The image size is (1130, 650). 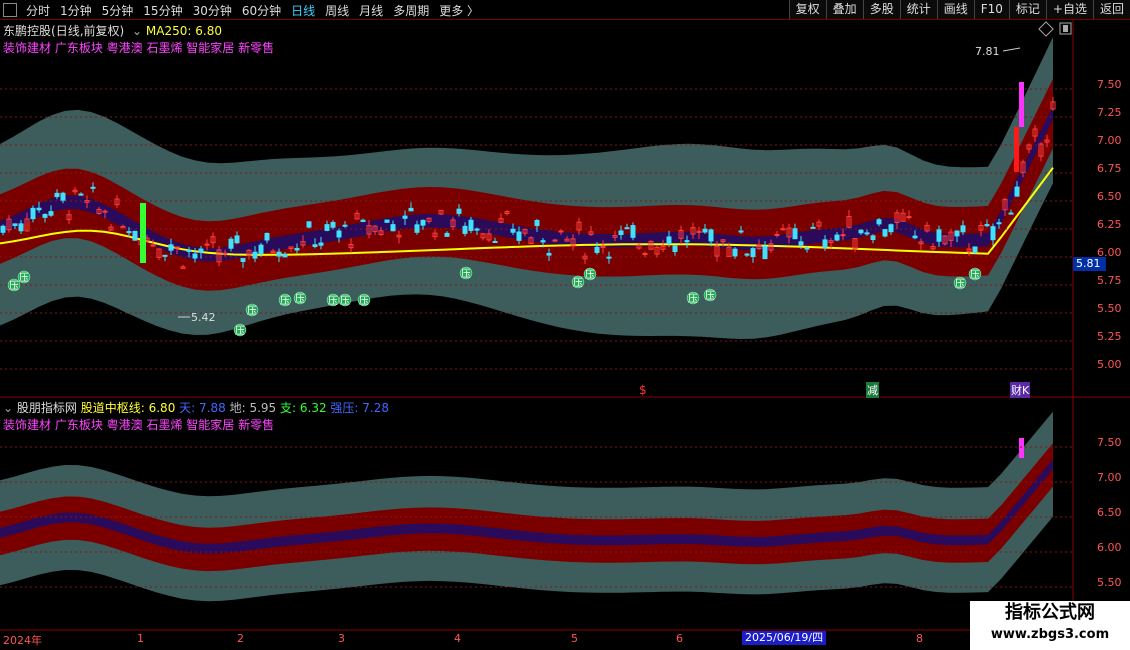 What do you see at coordinates (1109, 112) in the screenshot?
I see `y-tick: 7.25` at bounding box center [1109, 112].